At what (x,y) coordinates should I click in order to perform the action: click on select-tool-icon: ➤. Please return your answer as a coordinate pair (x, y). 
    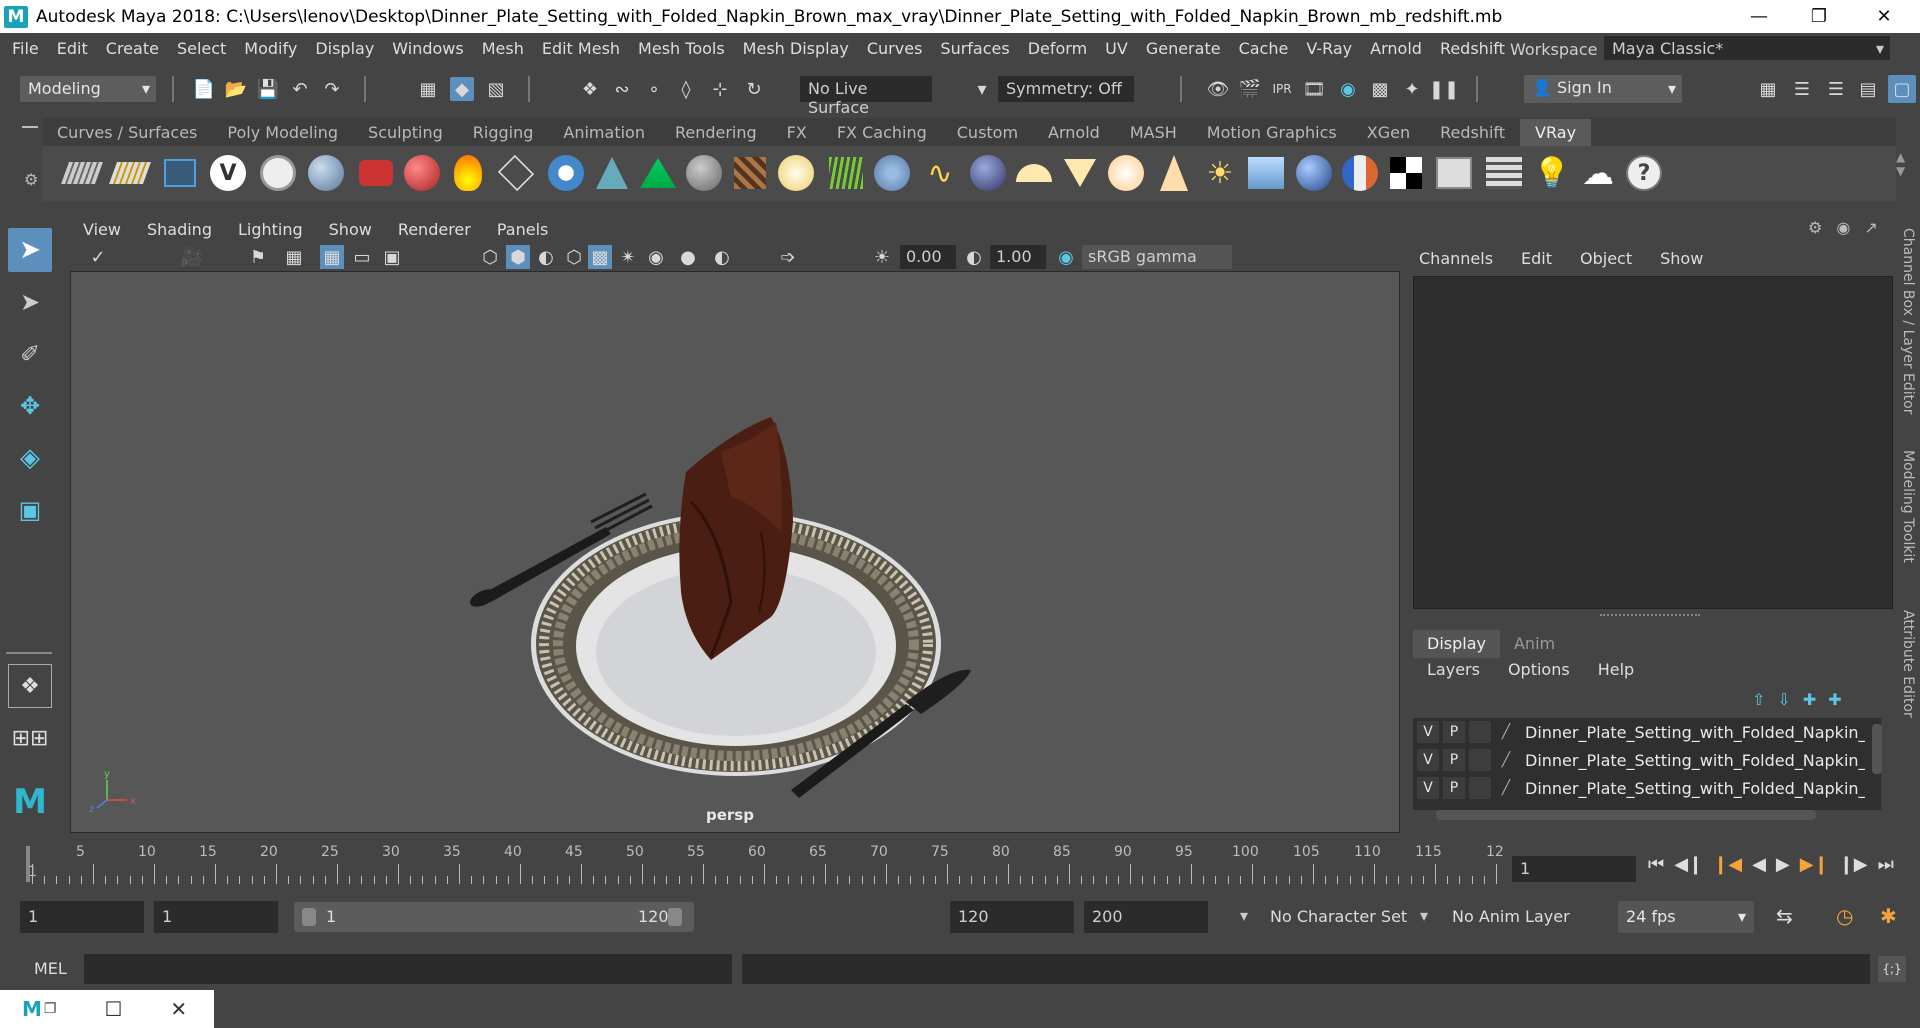
    Looking at the image, I should click on (30, 250).